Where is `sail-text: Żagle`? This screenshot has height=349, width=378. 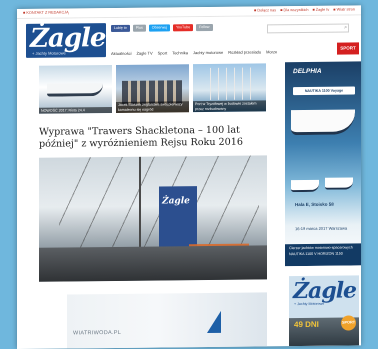
sail-text: Żagle is located at coordinates (176, 201).